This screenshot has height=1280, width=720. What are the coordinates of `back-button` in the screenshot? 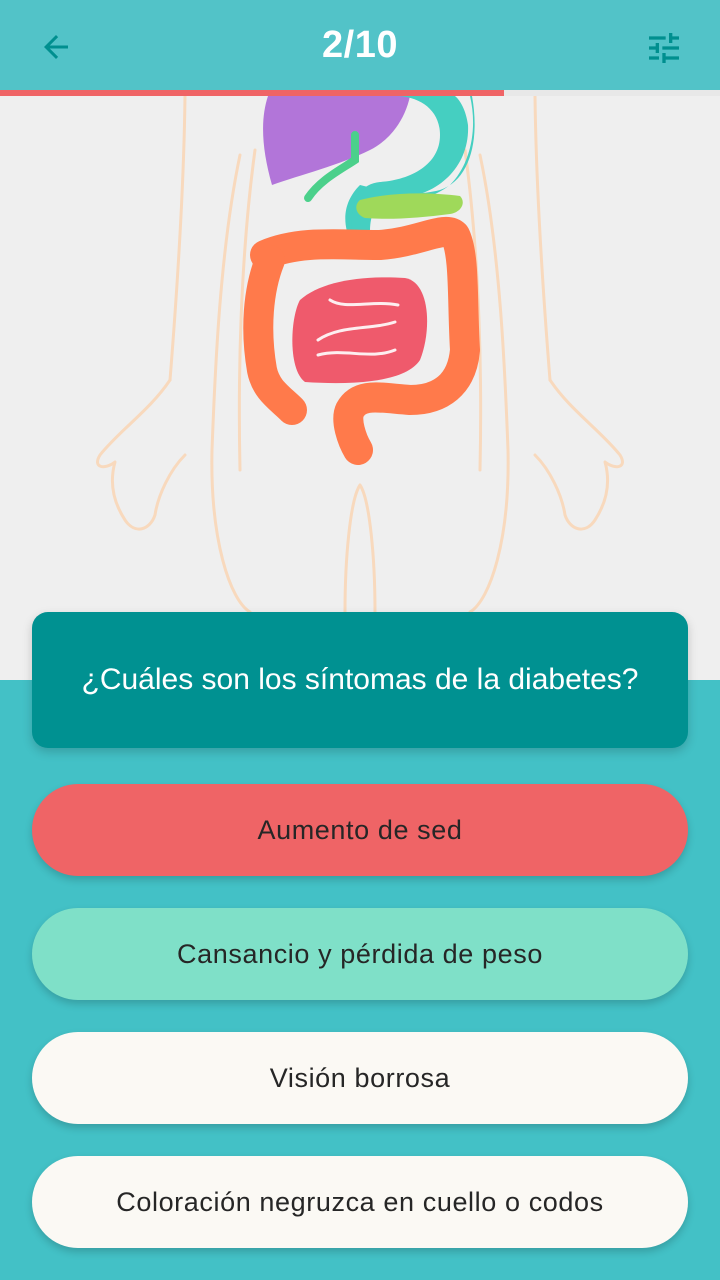 It's located at (56, 47).